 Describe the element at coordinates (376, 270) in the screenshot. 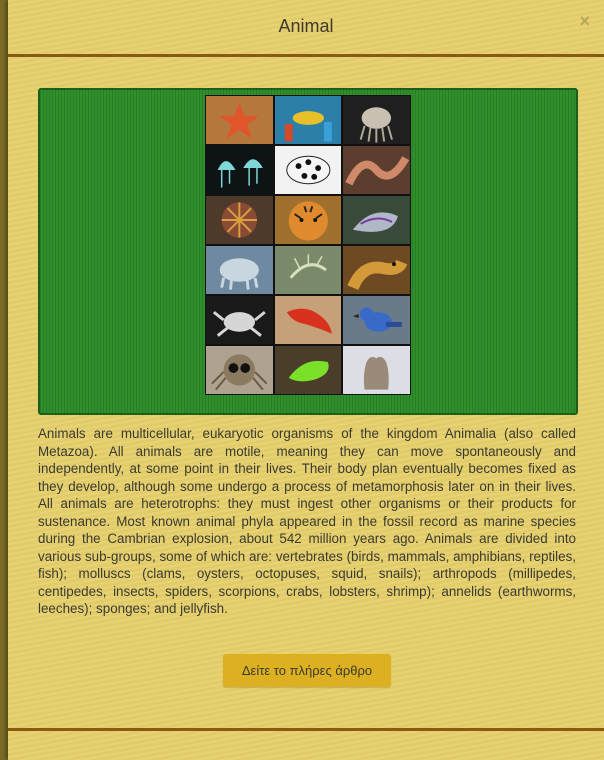

I see `moray-eel-photo` at that location.